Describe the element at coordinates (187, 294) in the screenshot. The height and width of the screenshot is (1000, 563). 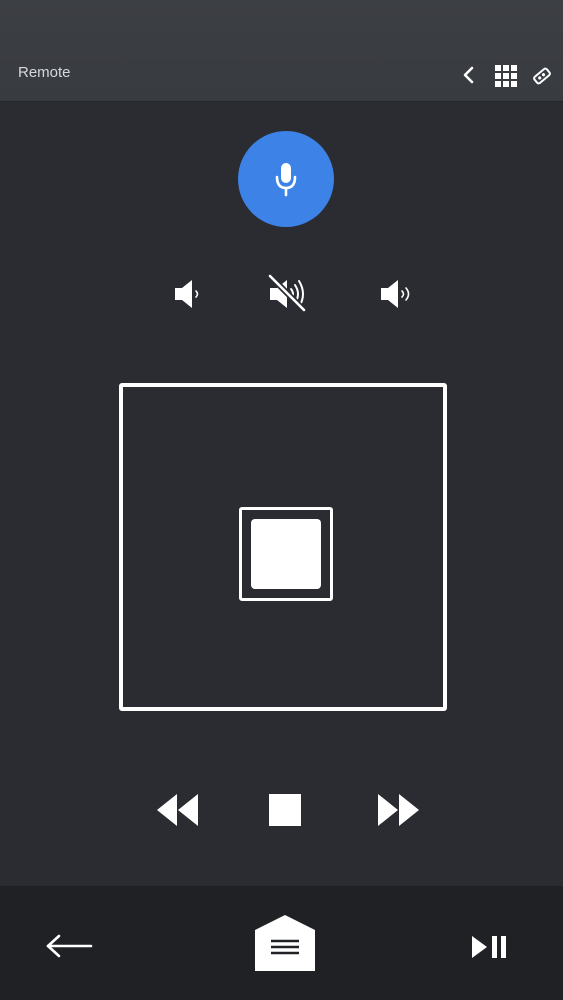
I see `volume-down-icon` at that location.